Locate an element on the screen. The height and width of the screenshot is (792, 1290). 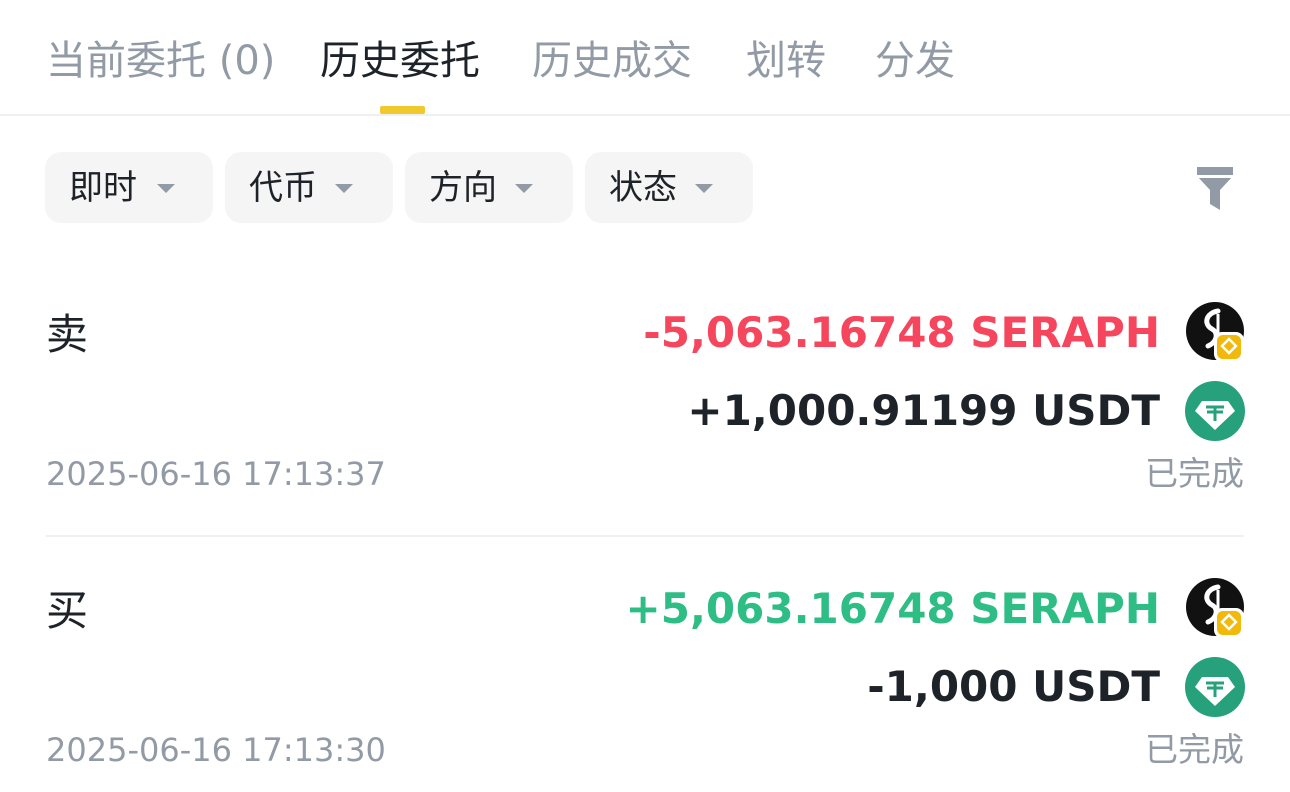
filter-coin-label: 代币 is located at coordinates (283, 188).